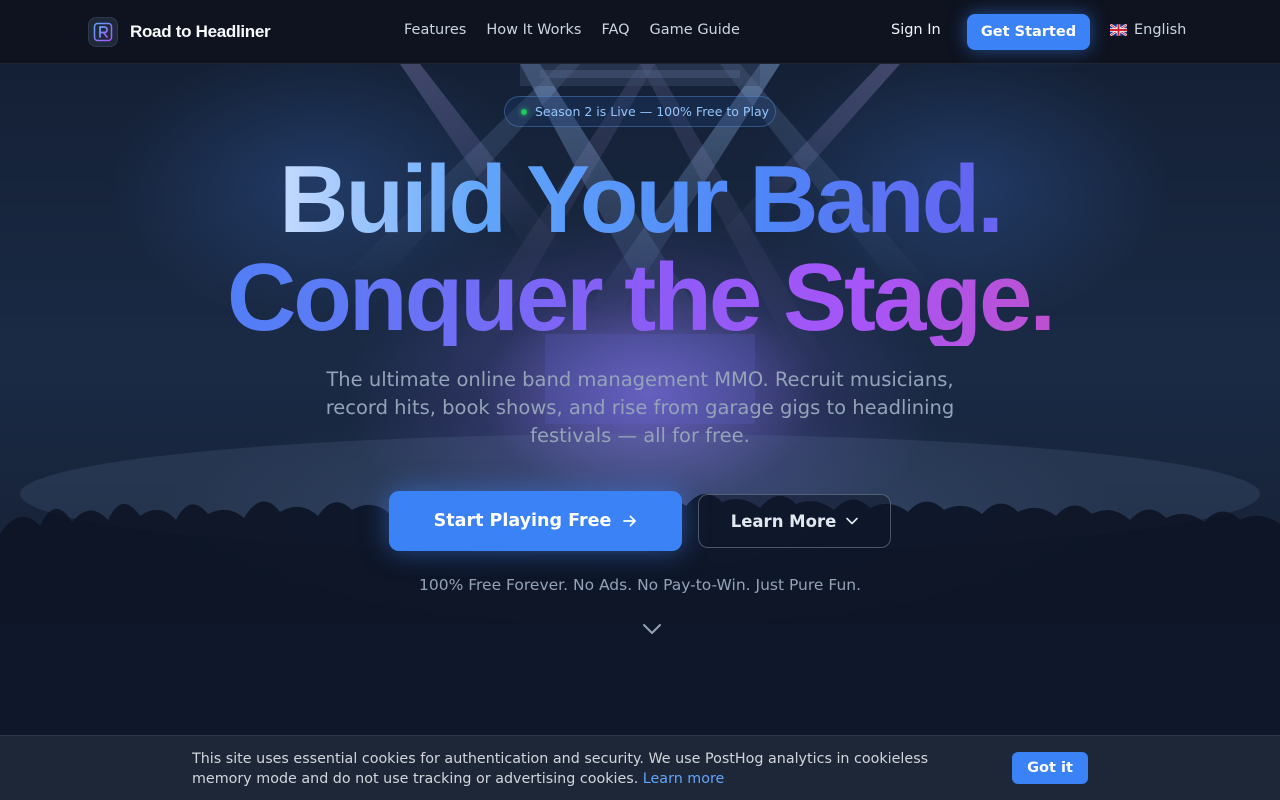 Image resolution: width=1280 pixels, height=800 pixels. Describe the element at coordinates (1028, 32) in the screenshot. I see `get-started-button: Get Started` at that location.